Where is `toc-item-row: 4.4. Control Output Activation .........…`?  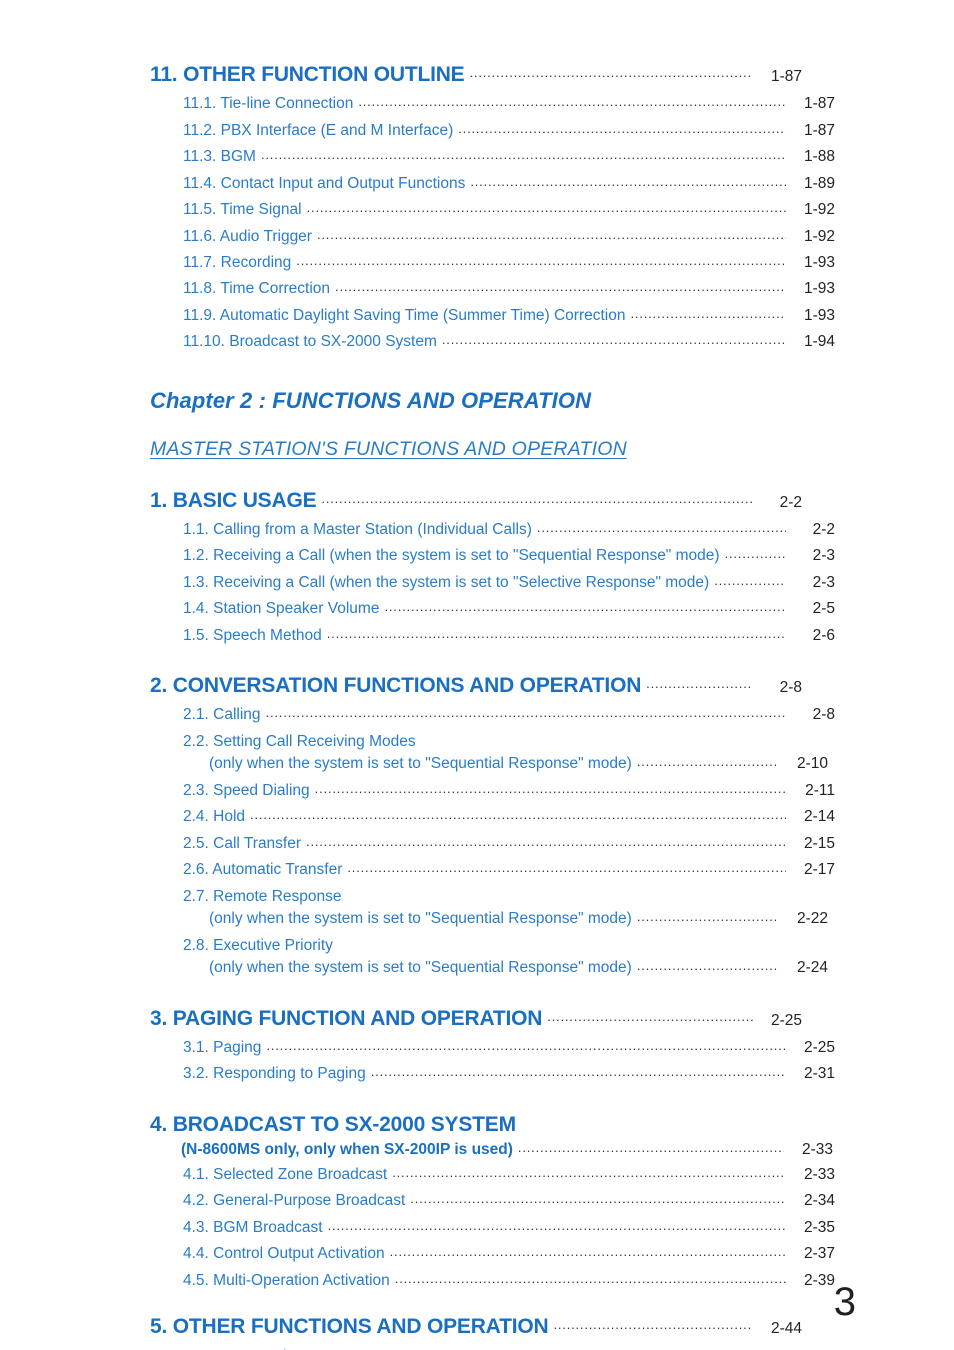
toc-item-row: 4.4. Control Output Activation .........… is located at coordinates (492, 1254).